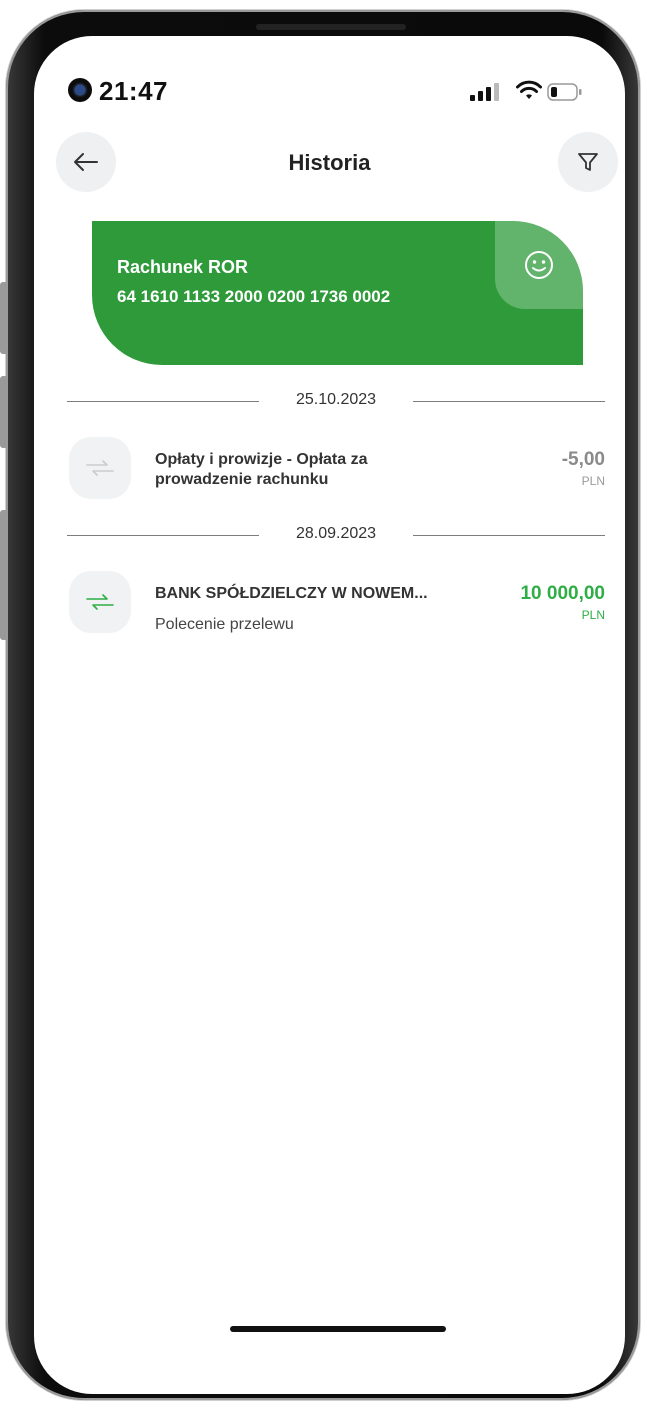 The image size is (647, 1409). What do you see at coordinates (564, 92) in the screenshot?
I see `battery-icon` at bounding box center [564, 92].